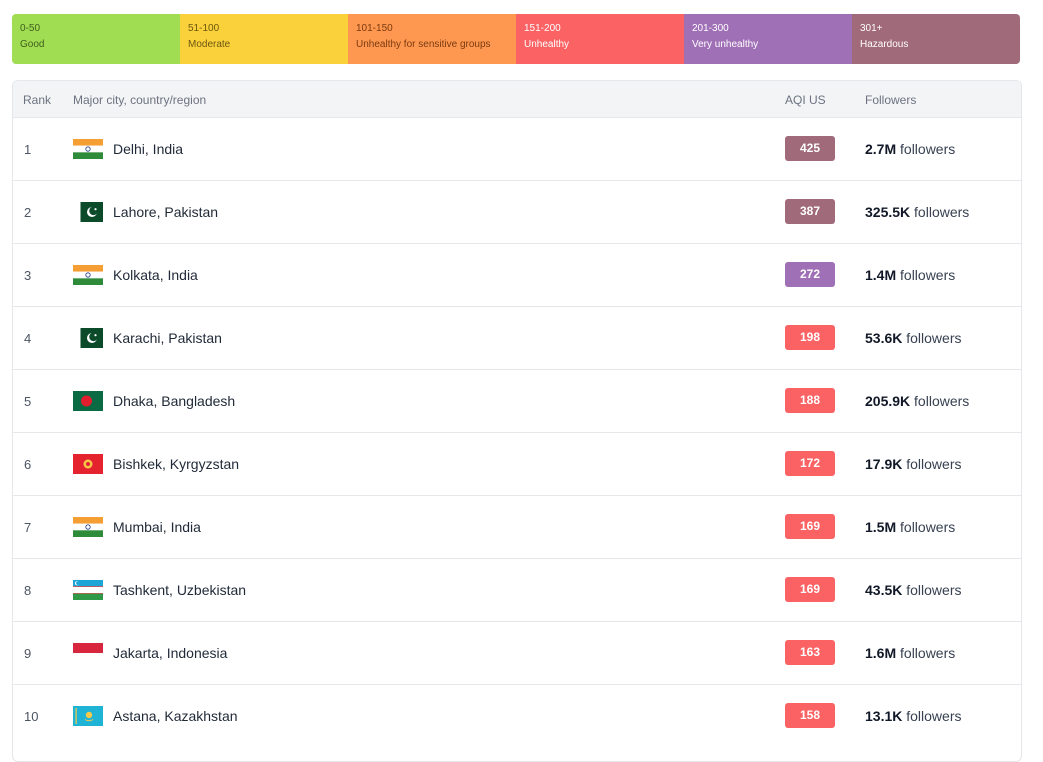  Describe the element at coordinates (884, 716) in the screenshot. I see `followers-number: 13.1K` at that location.